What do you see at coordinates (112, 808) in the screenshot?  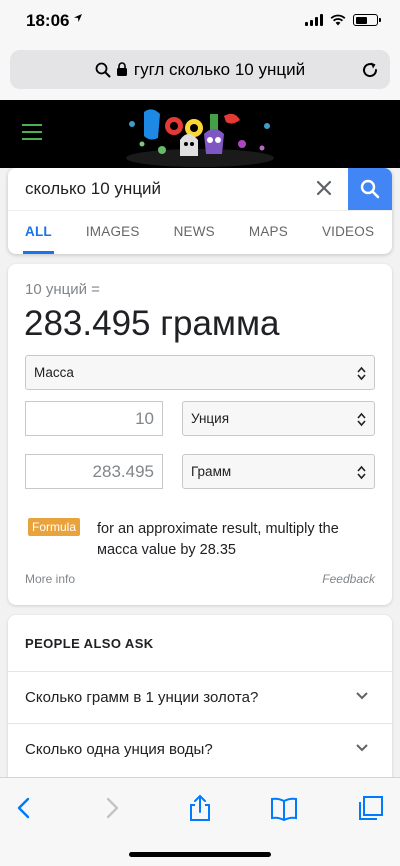 I see `forward-icon` at bounding box center [112, 808].